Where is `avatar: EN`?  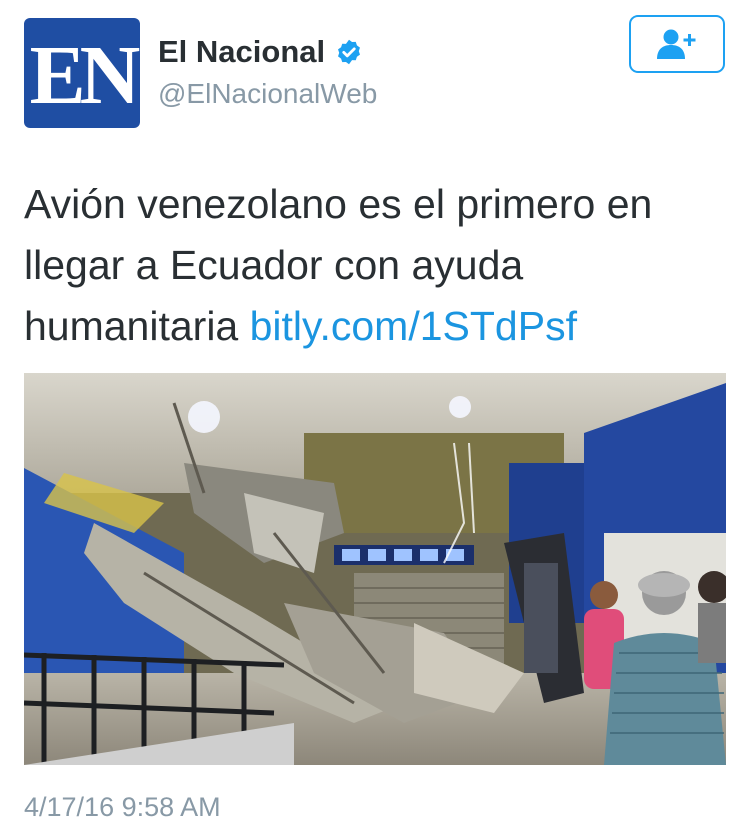 avatar: EN is located at coordinates (82, 73).